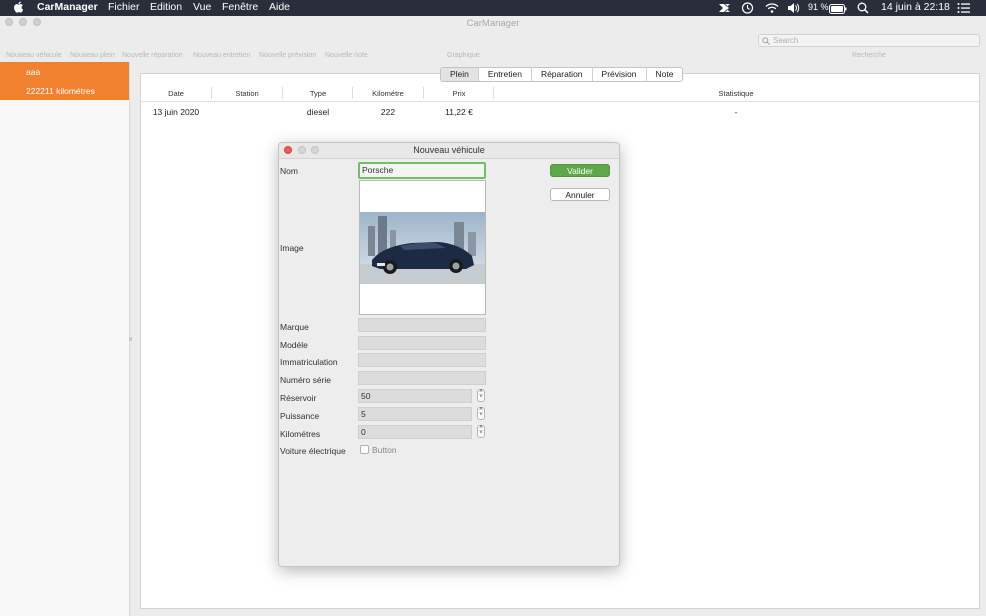 Image resolution: width=986 pixels, height=616 pixels. What do you see at coordinates (313, 451) in the screenshot?
I see `label-voiture-electrique: Voiture électrique` at bounding box center [313, 451].